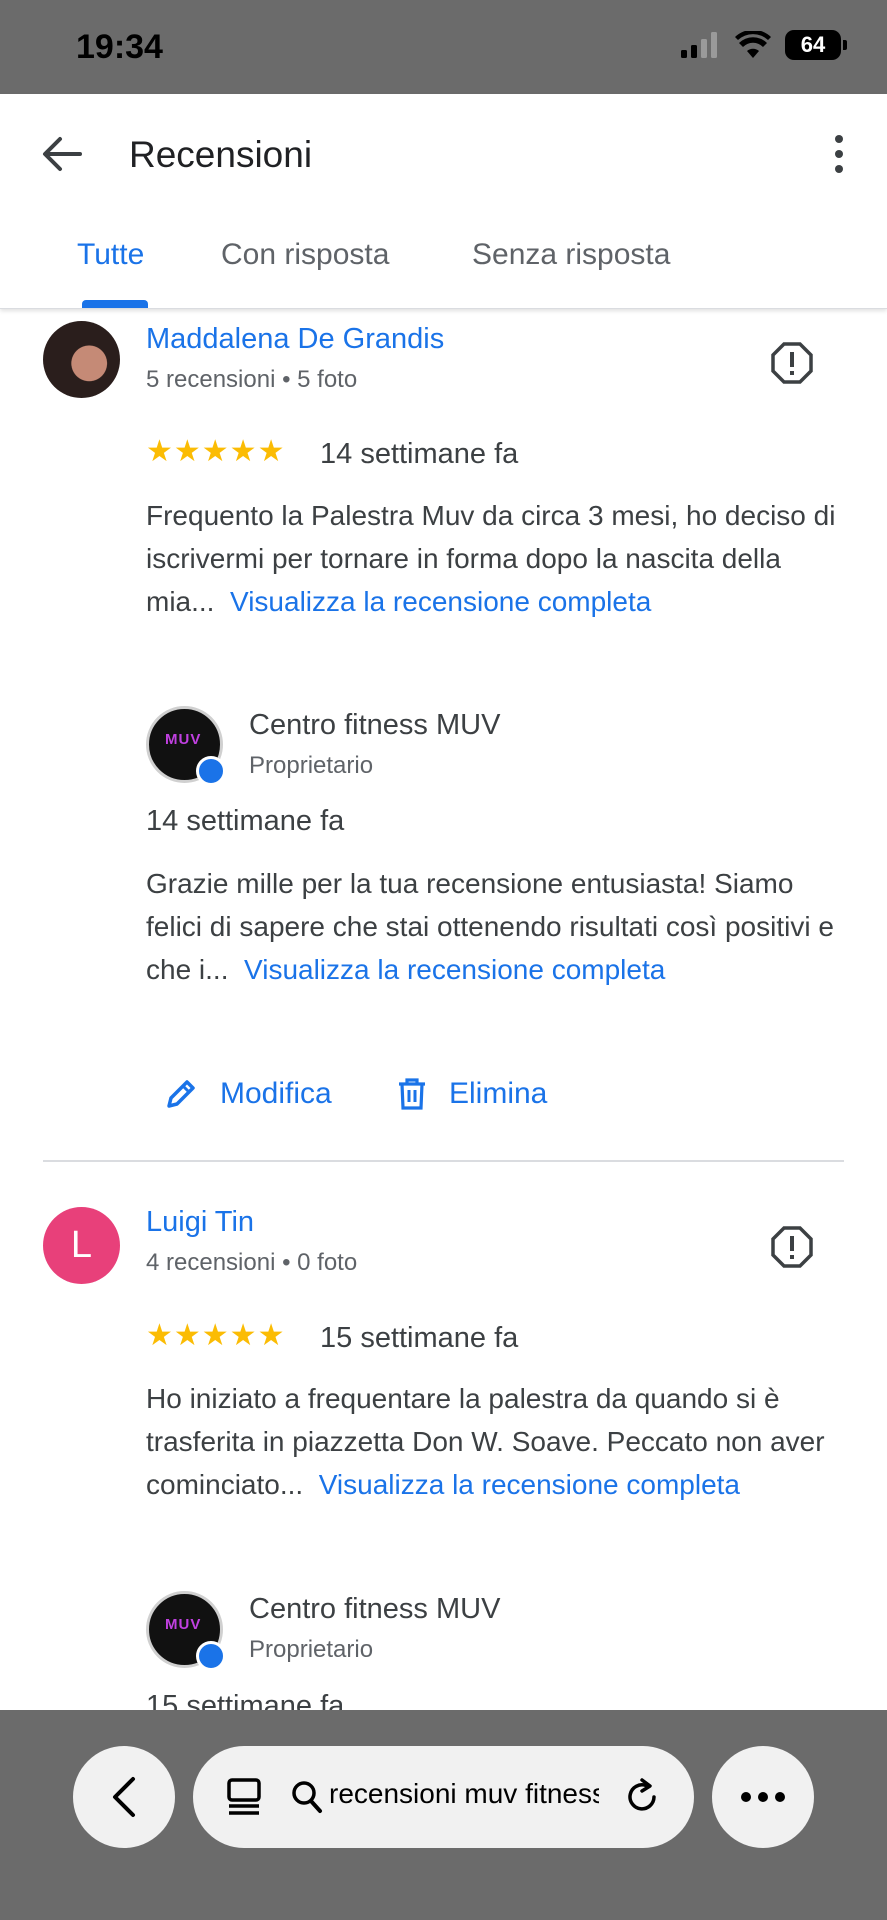 The image size is (887, 1920). I want to click on reply-read-more-link: Visualizza la recensione completa, so click(454, 969).